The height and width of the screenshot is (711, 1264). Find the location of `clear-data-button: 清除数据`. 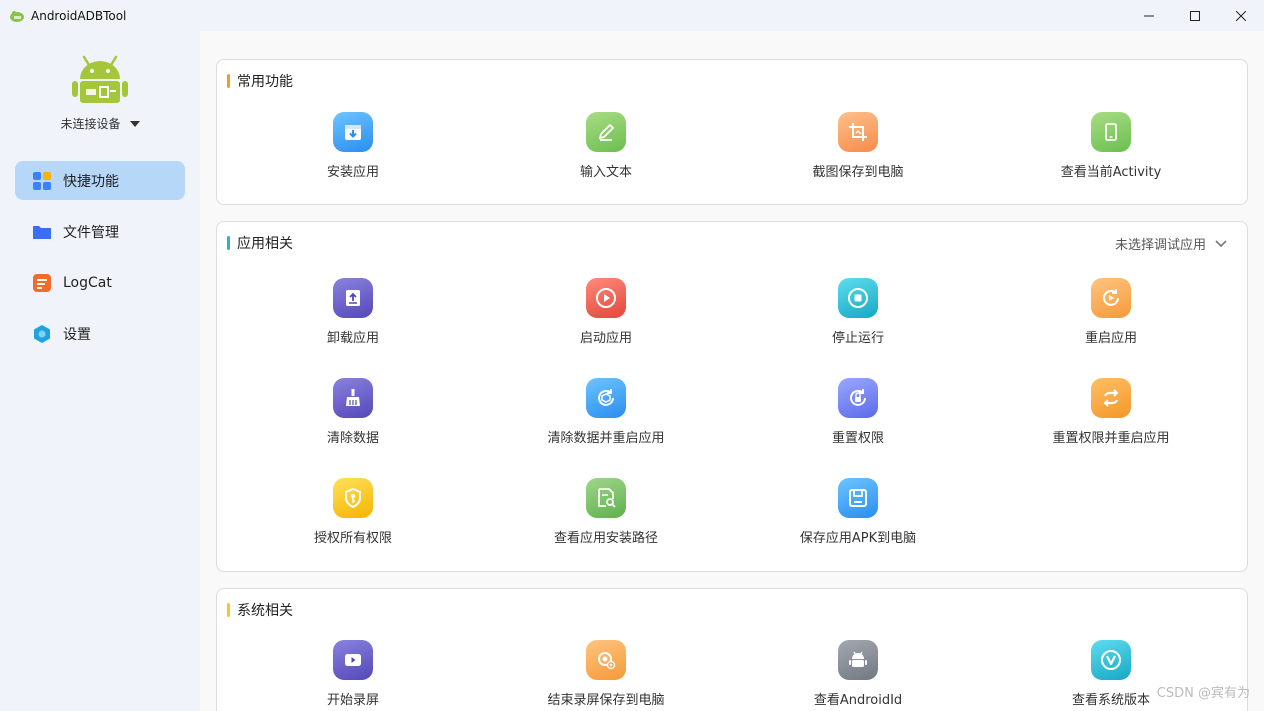

clear-data-button: 清除数据 is located at coordinates (353, 413).